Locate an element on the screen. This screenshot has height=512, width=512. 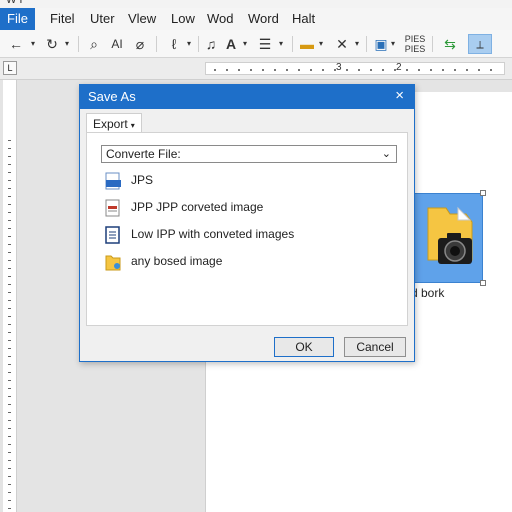
menu-uter: Uter is located at coordinates (102, 19).